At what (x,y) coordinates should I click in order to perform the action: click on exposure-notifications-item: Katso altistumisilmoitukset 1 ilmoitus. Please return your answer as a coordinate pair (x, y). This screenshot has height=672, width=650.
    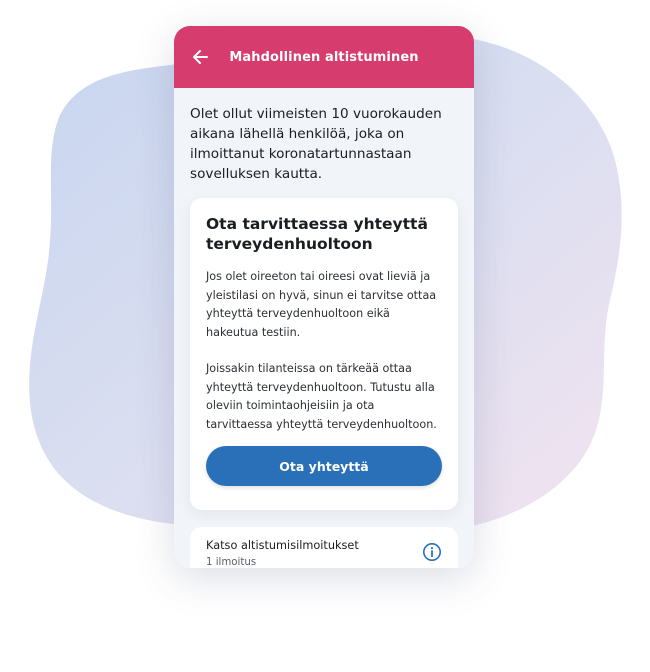
    Looking at the image, I should click on (324, 547).